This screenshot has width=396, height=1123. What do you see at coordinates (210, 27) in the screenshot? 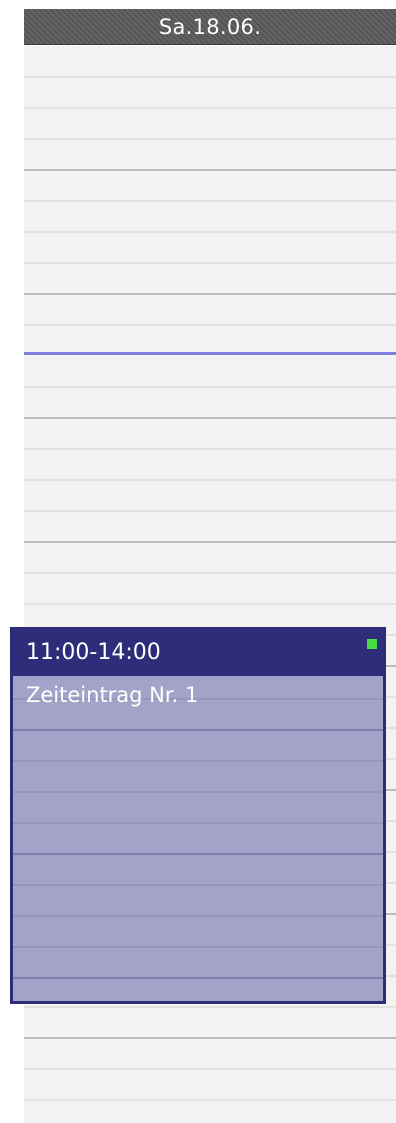
I see `day-header: Sa.18.06.` at bounding box center [210, 27].